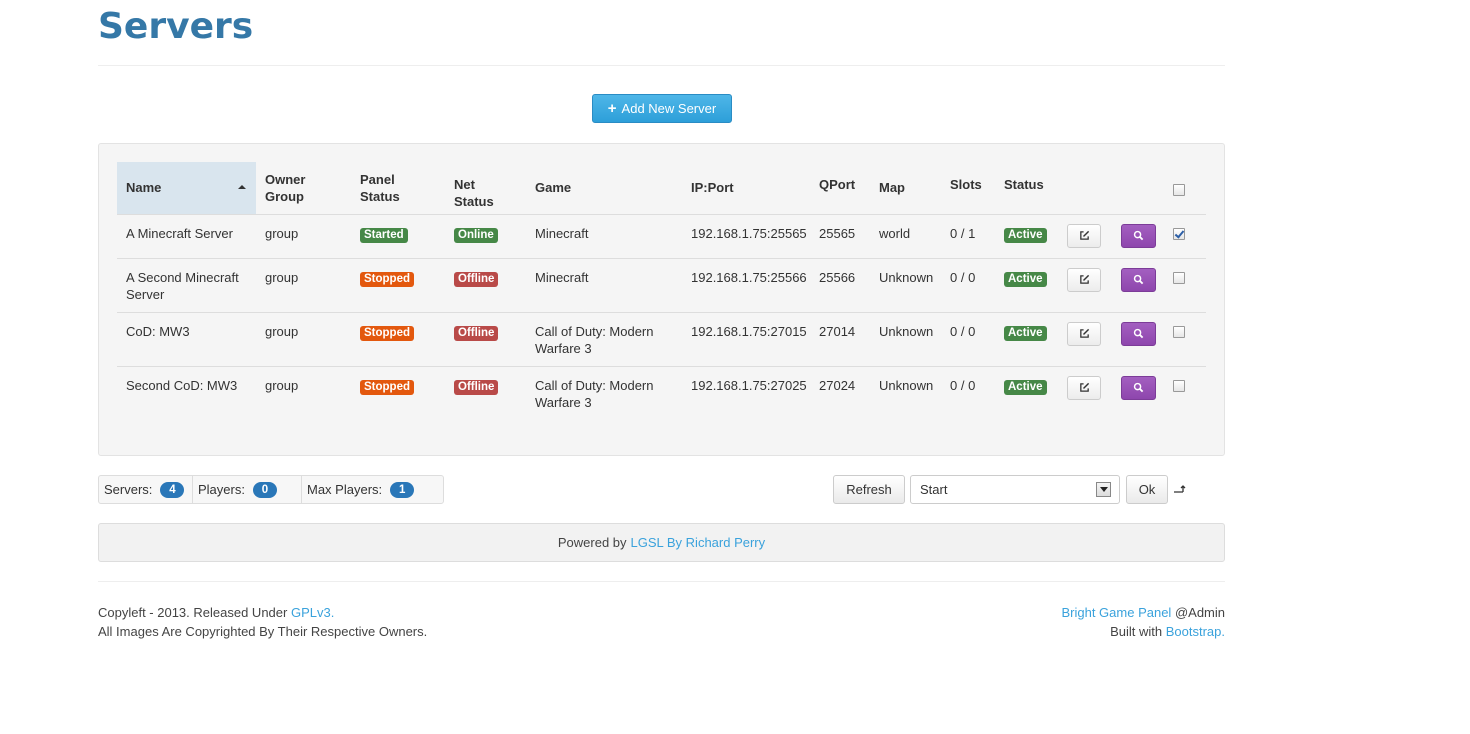  Describe the element at coordinates (698, 542) in the screenshot. I see `lgsl-link: LGSL By Richard Perry` at that location.